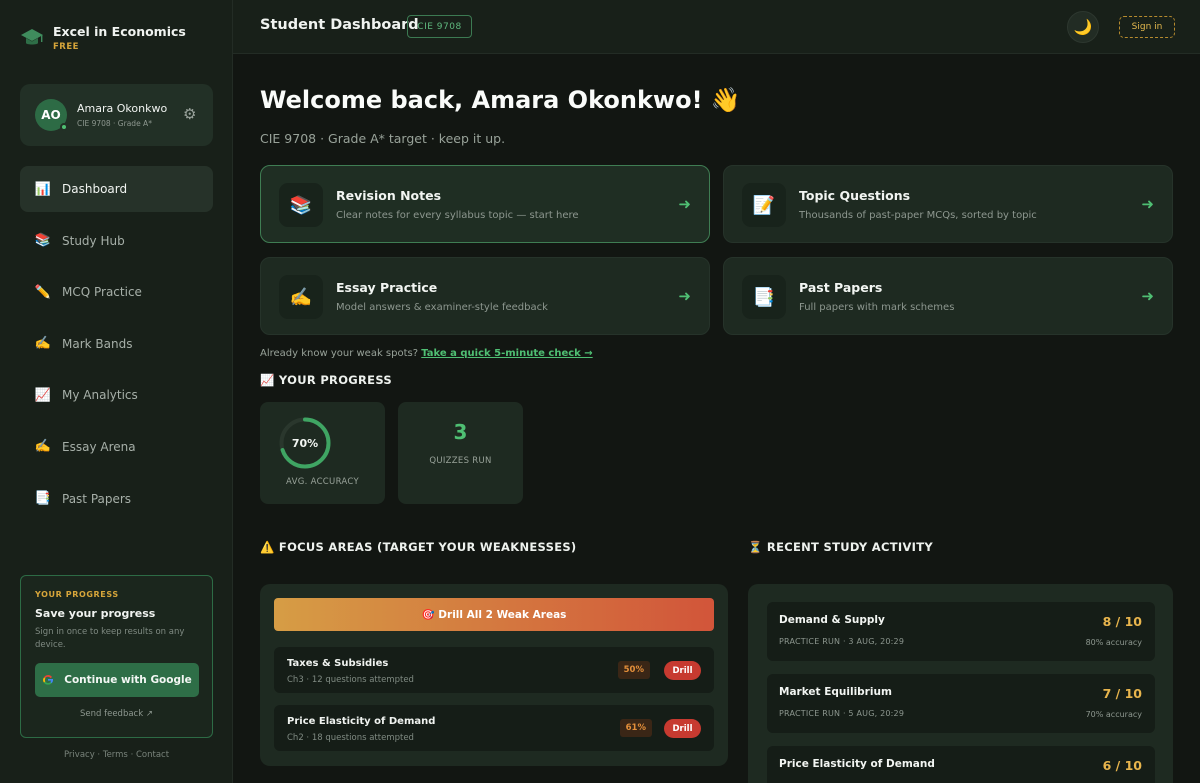 The image size is (1200, 783). I want to click on progress-section-title: 📈 YOUR PROGRESS, so click(326, 380).